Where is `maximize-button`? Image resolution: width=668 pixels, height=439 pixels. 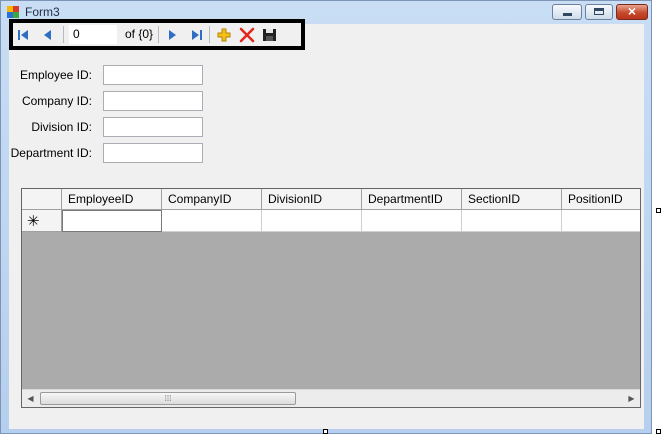 maximize-button is located at coordinates (599, 12).